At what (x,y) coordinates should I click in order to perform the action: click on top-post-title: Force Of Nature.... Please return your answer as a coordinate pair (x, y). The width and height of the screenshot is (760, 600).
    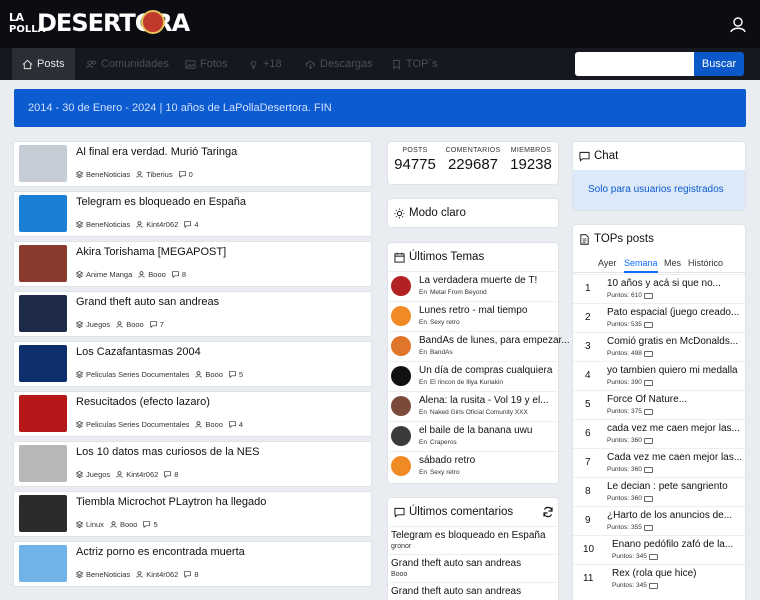
    Looking at the image, I should click on (647, 399).